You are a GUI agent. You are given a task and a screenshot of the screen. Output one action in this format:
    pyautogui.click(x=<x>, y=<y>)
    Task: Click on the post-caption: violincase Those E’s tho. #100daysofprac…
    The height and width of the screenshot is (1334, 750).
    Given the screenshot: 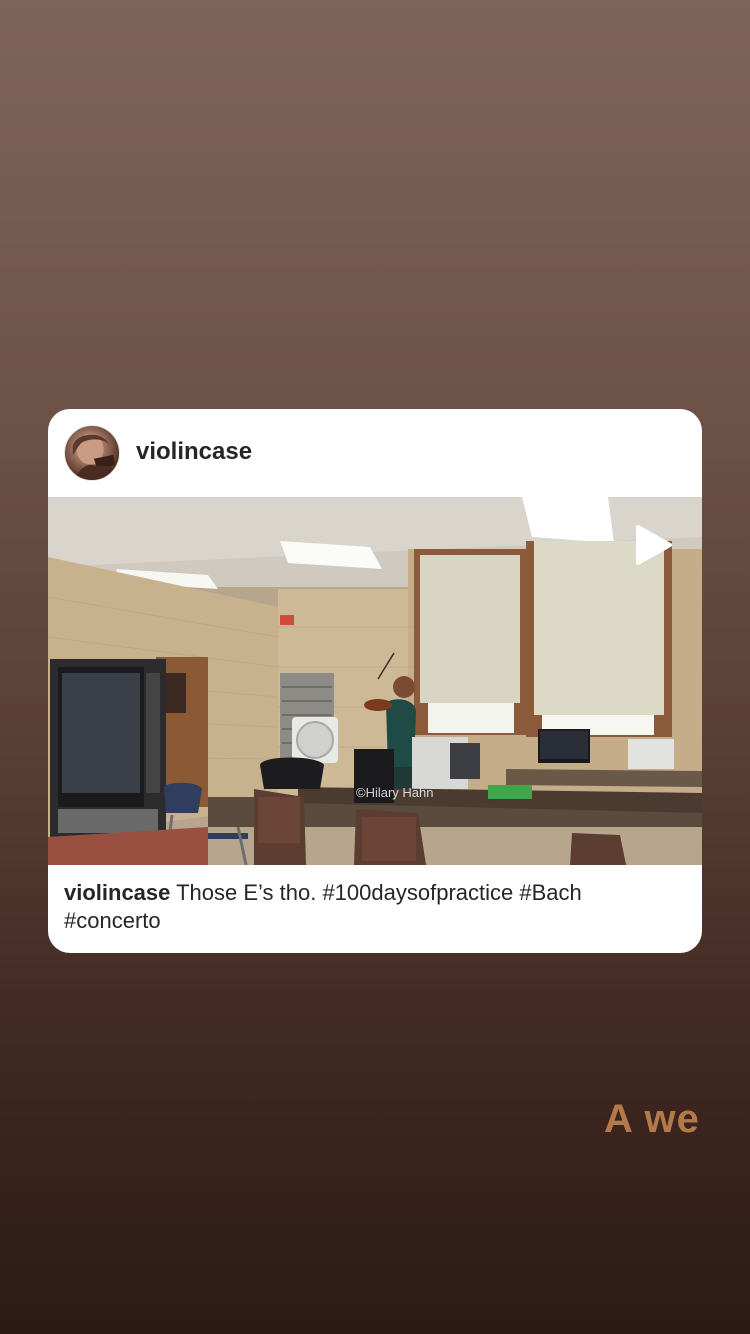 What is the action you would take?
    pyautogui.click(x=374, y=907)
    